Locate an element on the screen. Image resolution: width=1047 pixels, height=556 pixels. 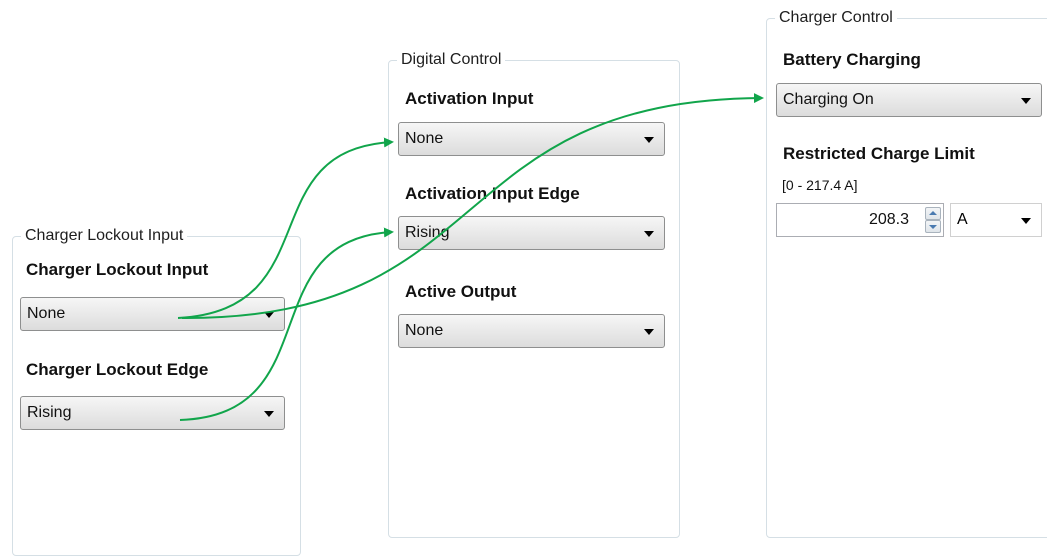
active-output-select: None is located at coordinates (531, 331).